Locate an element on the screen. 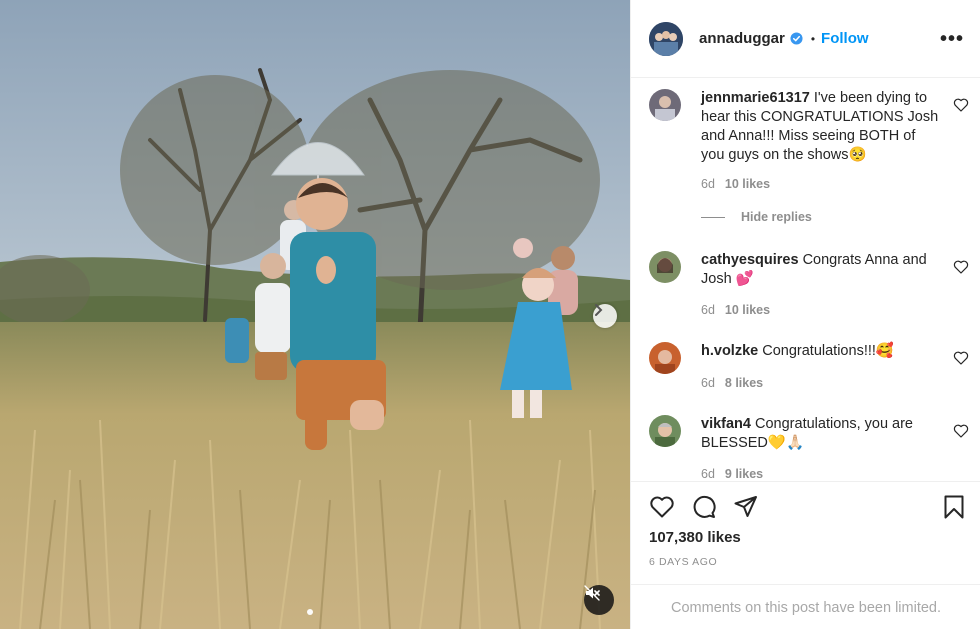  comment-username: vikfan4 is located at coordinates (726, 424).